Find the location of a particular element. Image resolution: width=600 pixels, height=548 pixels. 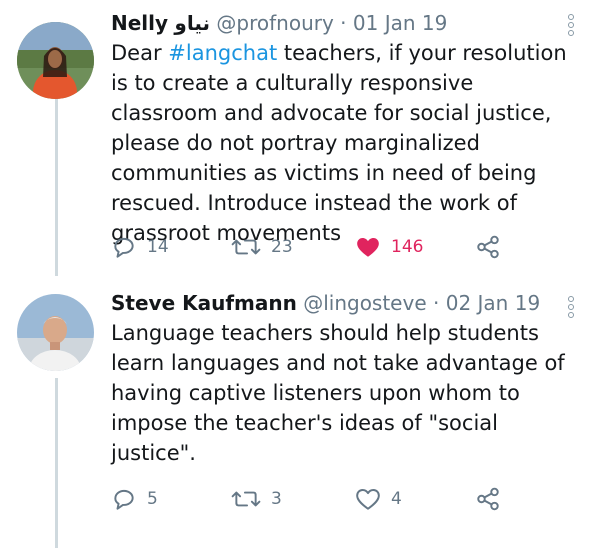

like-button: 4 is located at coordinates (378, 499).